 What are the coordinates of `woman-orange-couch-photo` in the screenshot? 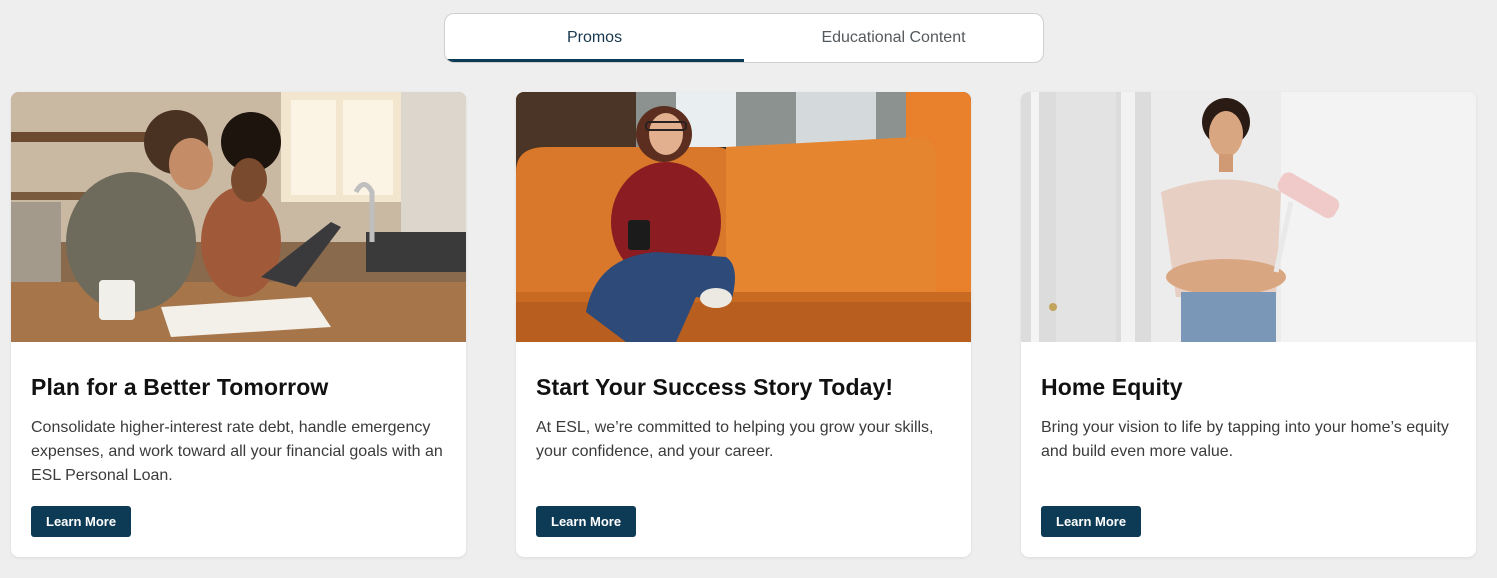 It's located at (743, 217).